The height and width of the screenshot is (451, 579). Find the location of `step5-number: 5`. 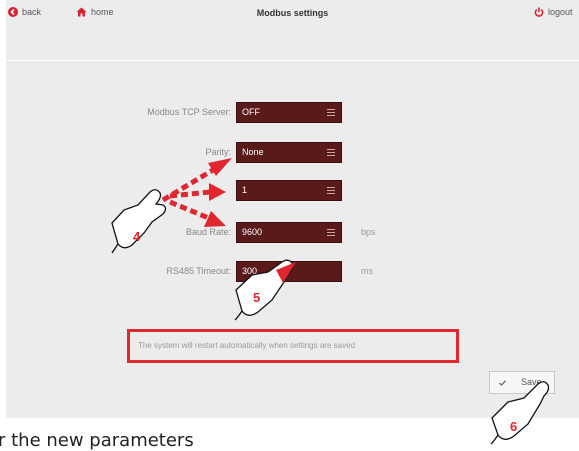

step5-number: 5 is located at coordinates (256, 297).